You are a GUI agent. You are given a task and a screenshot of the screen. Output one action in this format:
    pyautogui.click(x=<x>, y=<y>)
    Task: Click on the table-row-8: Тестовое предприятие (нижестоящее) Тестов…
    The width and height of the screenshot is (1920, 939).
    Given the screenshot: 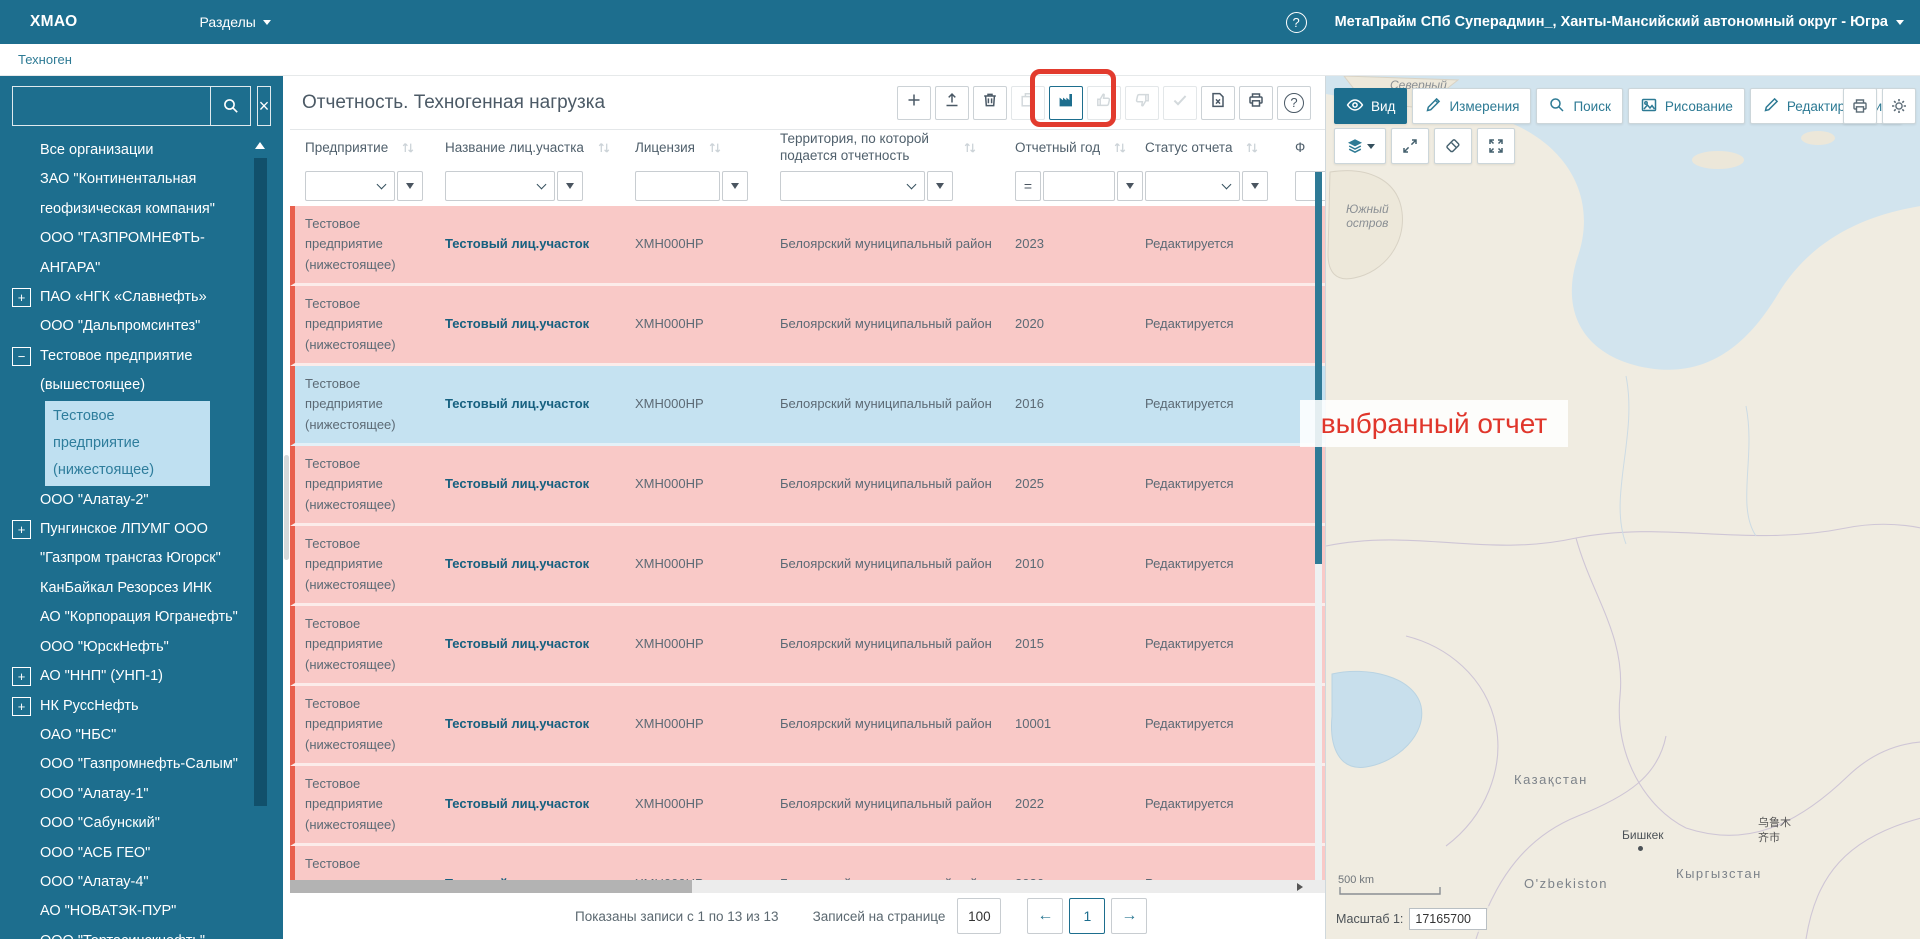 What is the action you would take?
    pyautogui.click(x=807, y=806)
    